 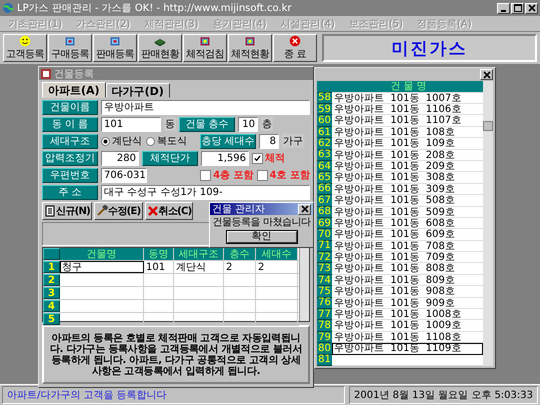 What do you see at coordinates (324, 224) in the screenshot?
I see `row-number: 69` at bounding box center [324, 224].